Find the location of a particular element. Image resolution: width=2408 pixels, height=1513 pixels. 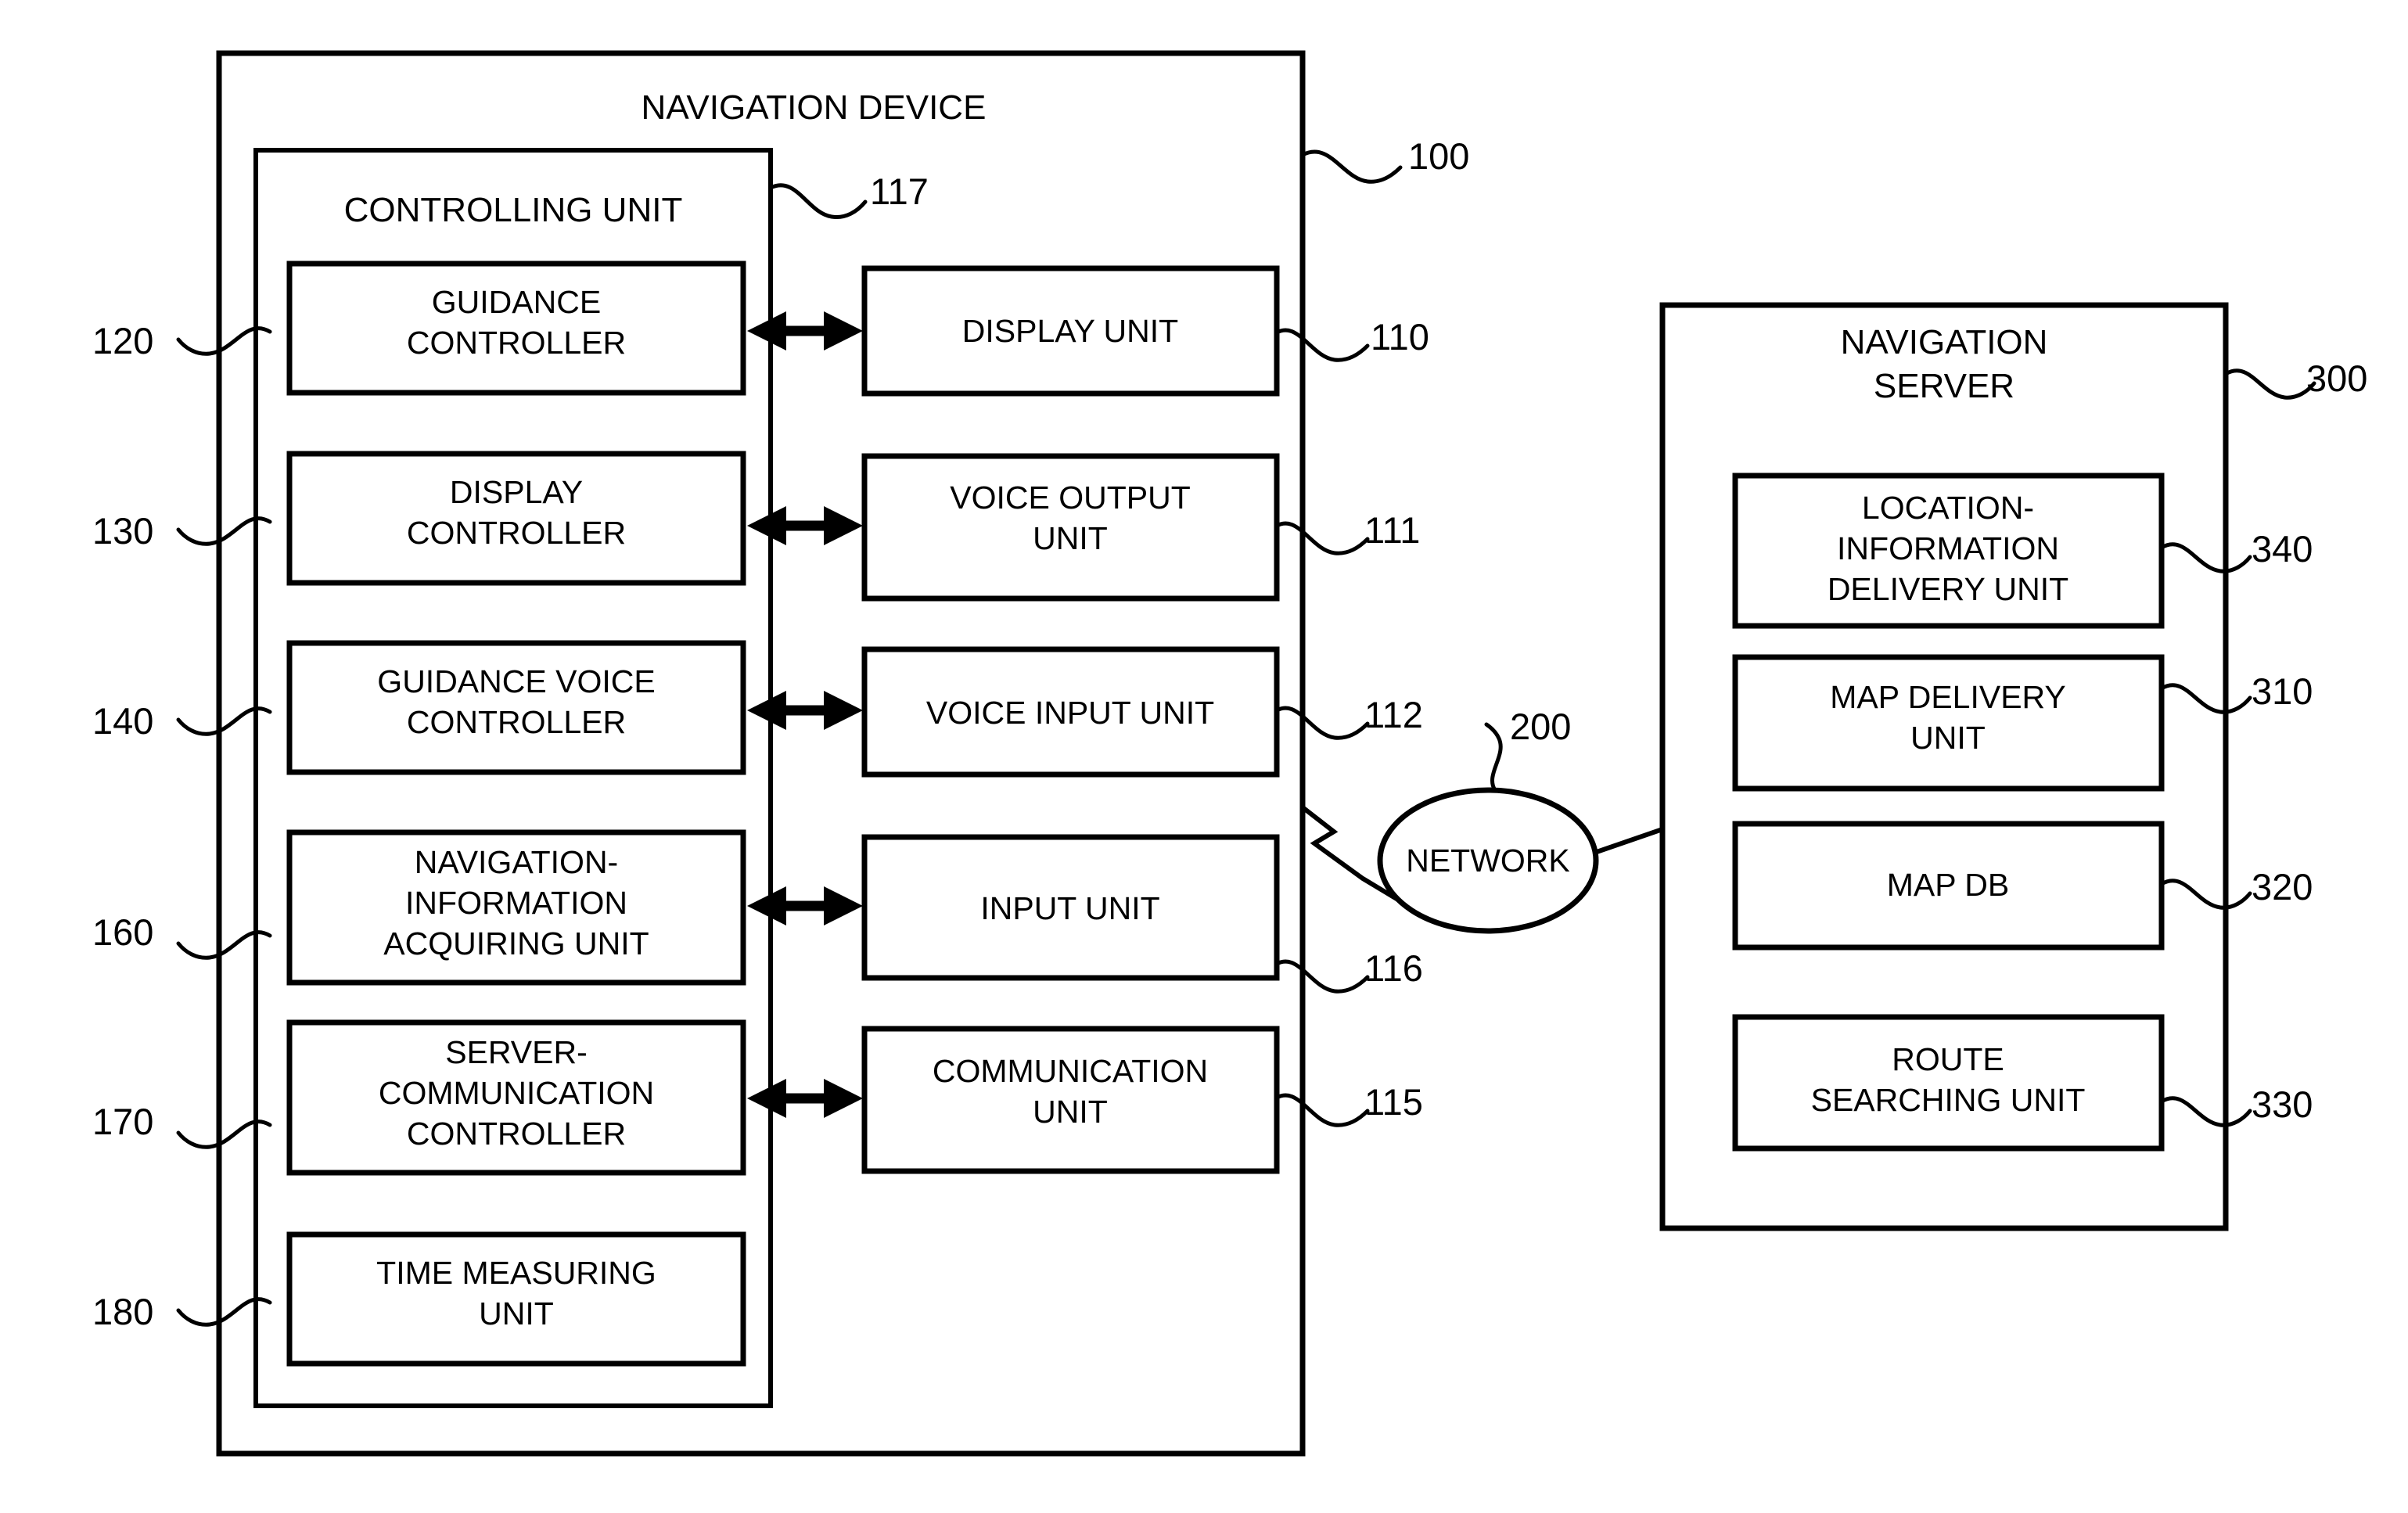

ref-label-300: 300 is located at coordinates (2336, 378).